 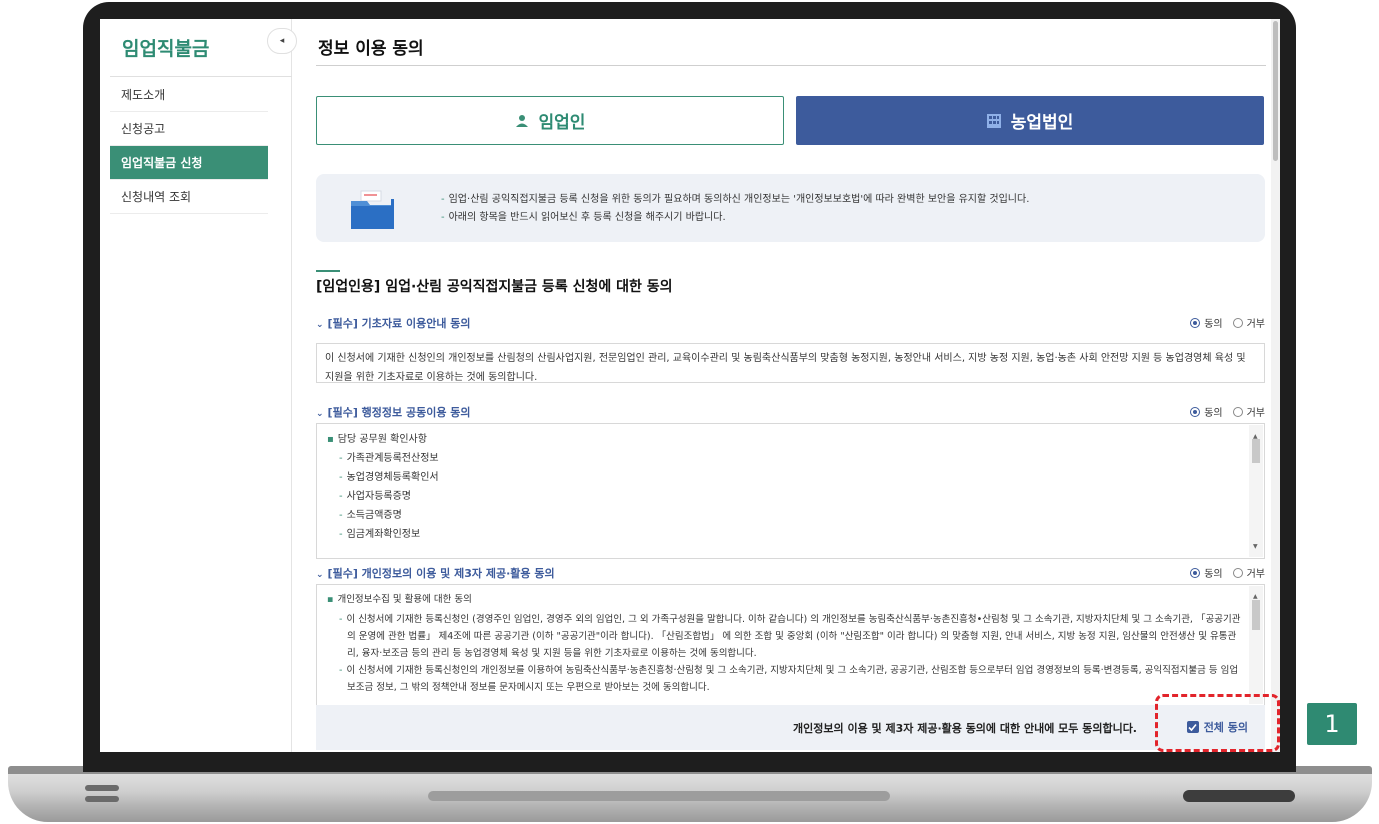 What do you see at coordinates (1217, 723) in the screenshot?
I see `callout-highlight-box` at bounding box center [1217, 723].